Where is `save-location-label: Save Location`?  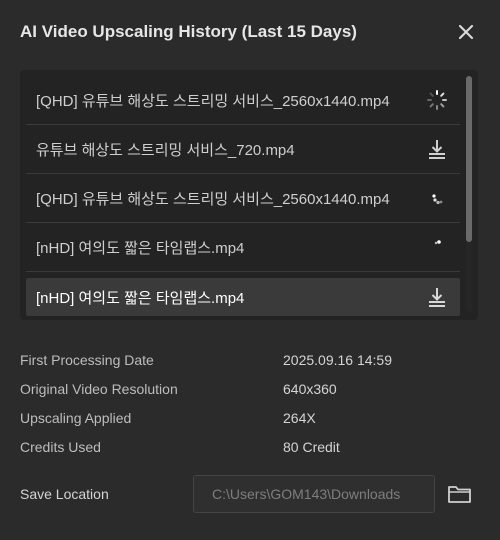
save-location-label: Save Location is located at coordinates (64, 494).